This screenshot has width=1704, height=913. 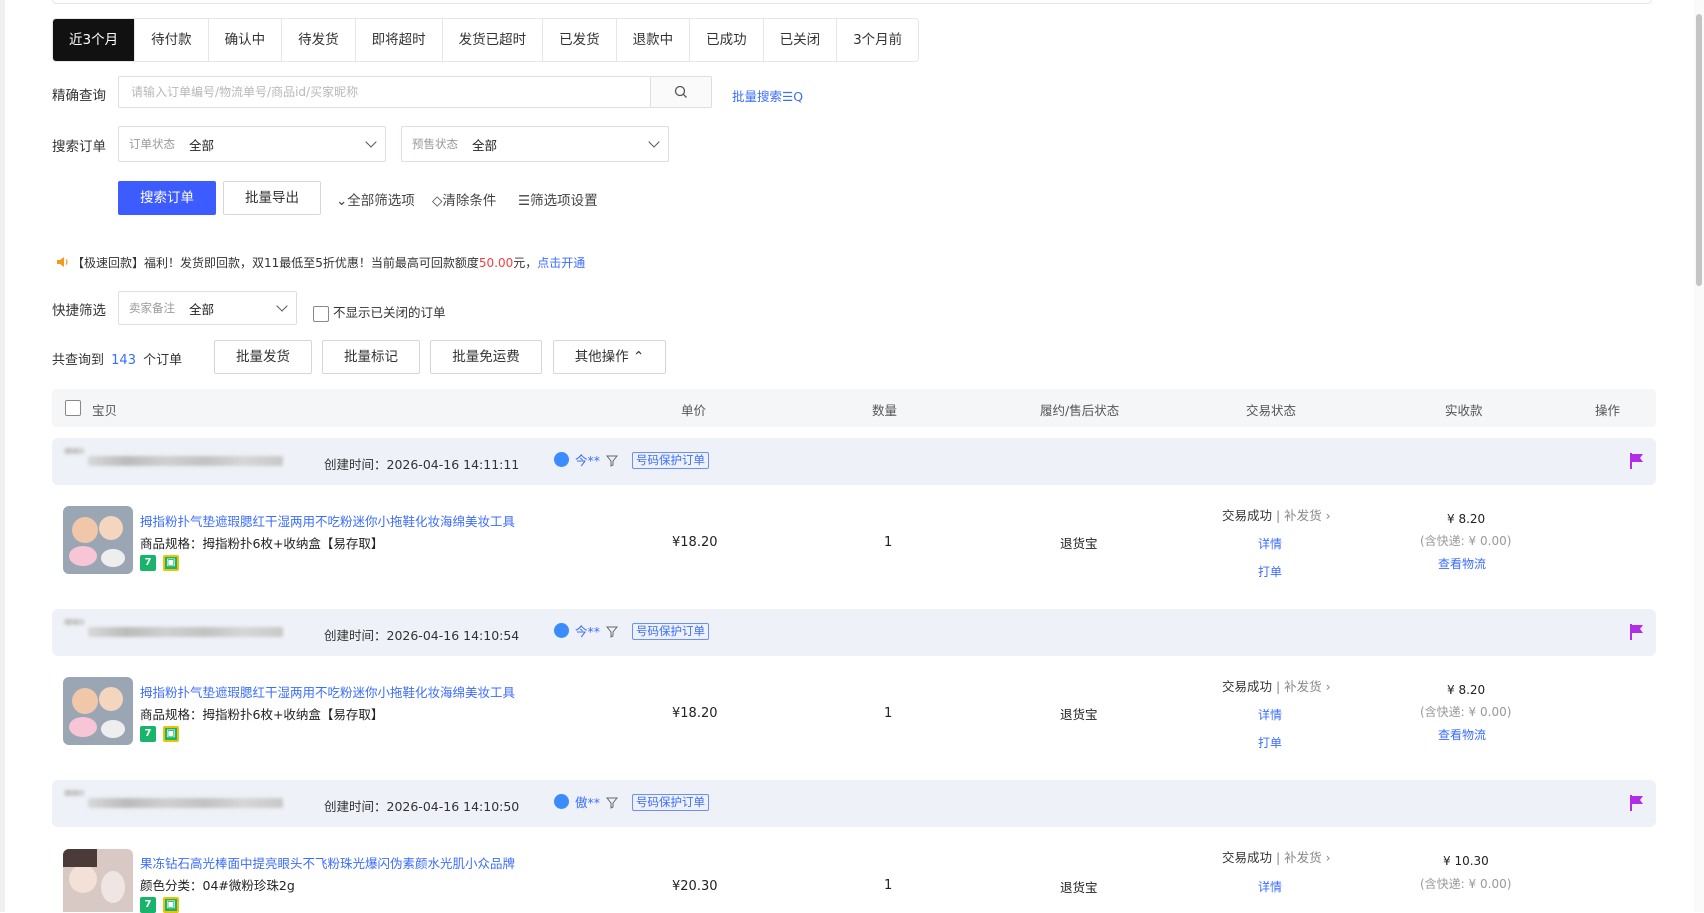 I want to click on precise-search-box, so click(x=385, y=92).